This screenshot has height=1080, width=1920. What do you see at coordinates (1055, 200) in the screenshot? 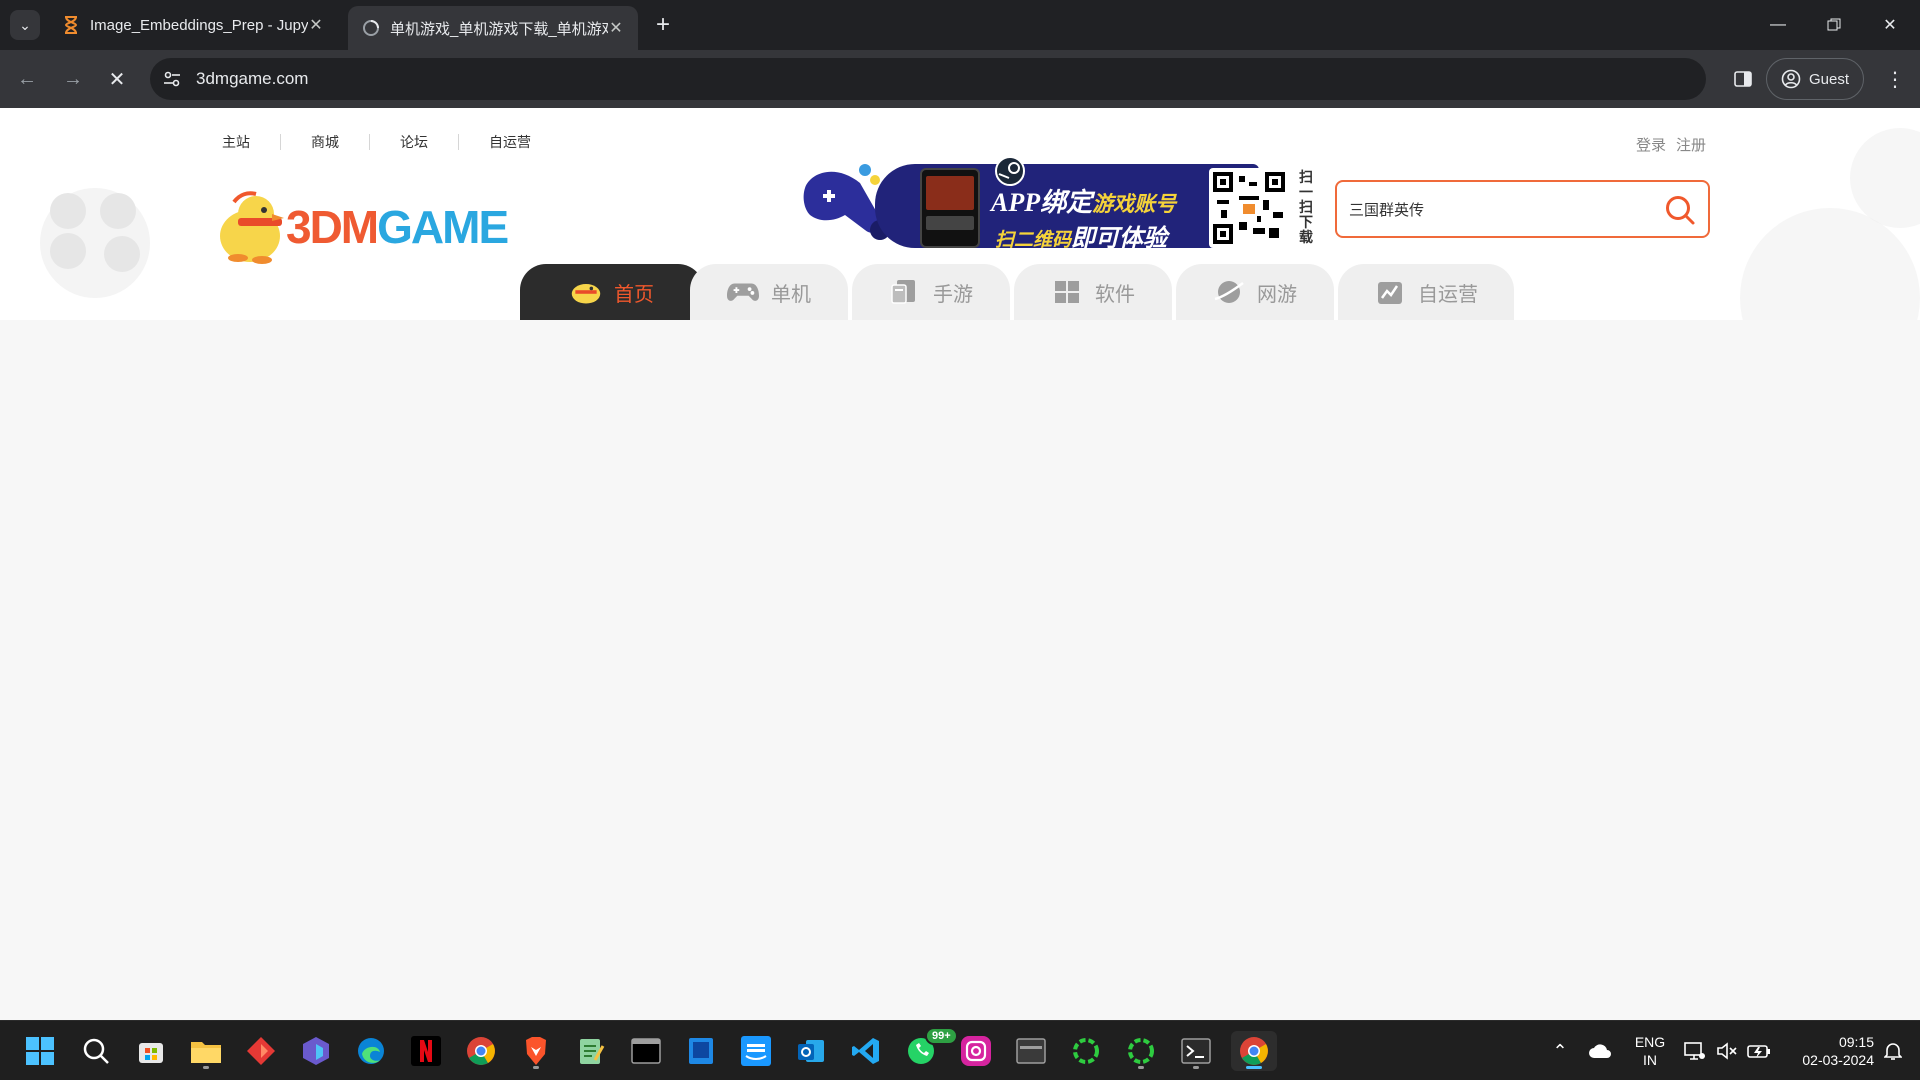
I see `app-banner: APP绑定游戏账号 扫二维码即可体验 扫一扫下载` at bounding box center [1055, 200].